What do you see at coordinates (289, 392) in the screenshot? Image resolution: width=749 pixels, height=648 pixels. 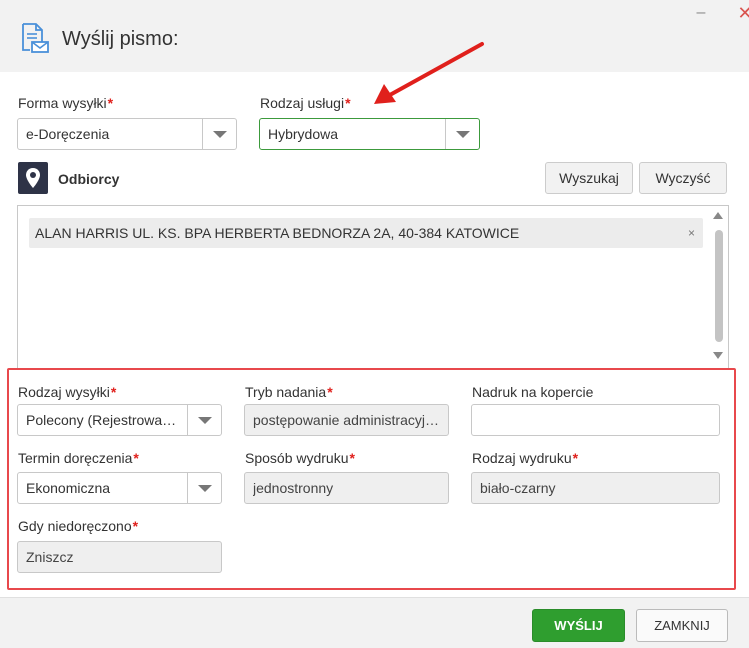 I see `tryb-nadania-label: Tryb nadania*` at bounding box center [289, 392].